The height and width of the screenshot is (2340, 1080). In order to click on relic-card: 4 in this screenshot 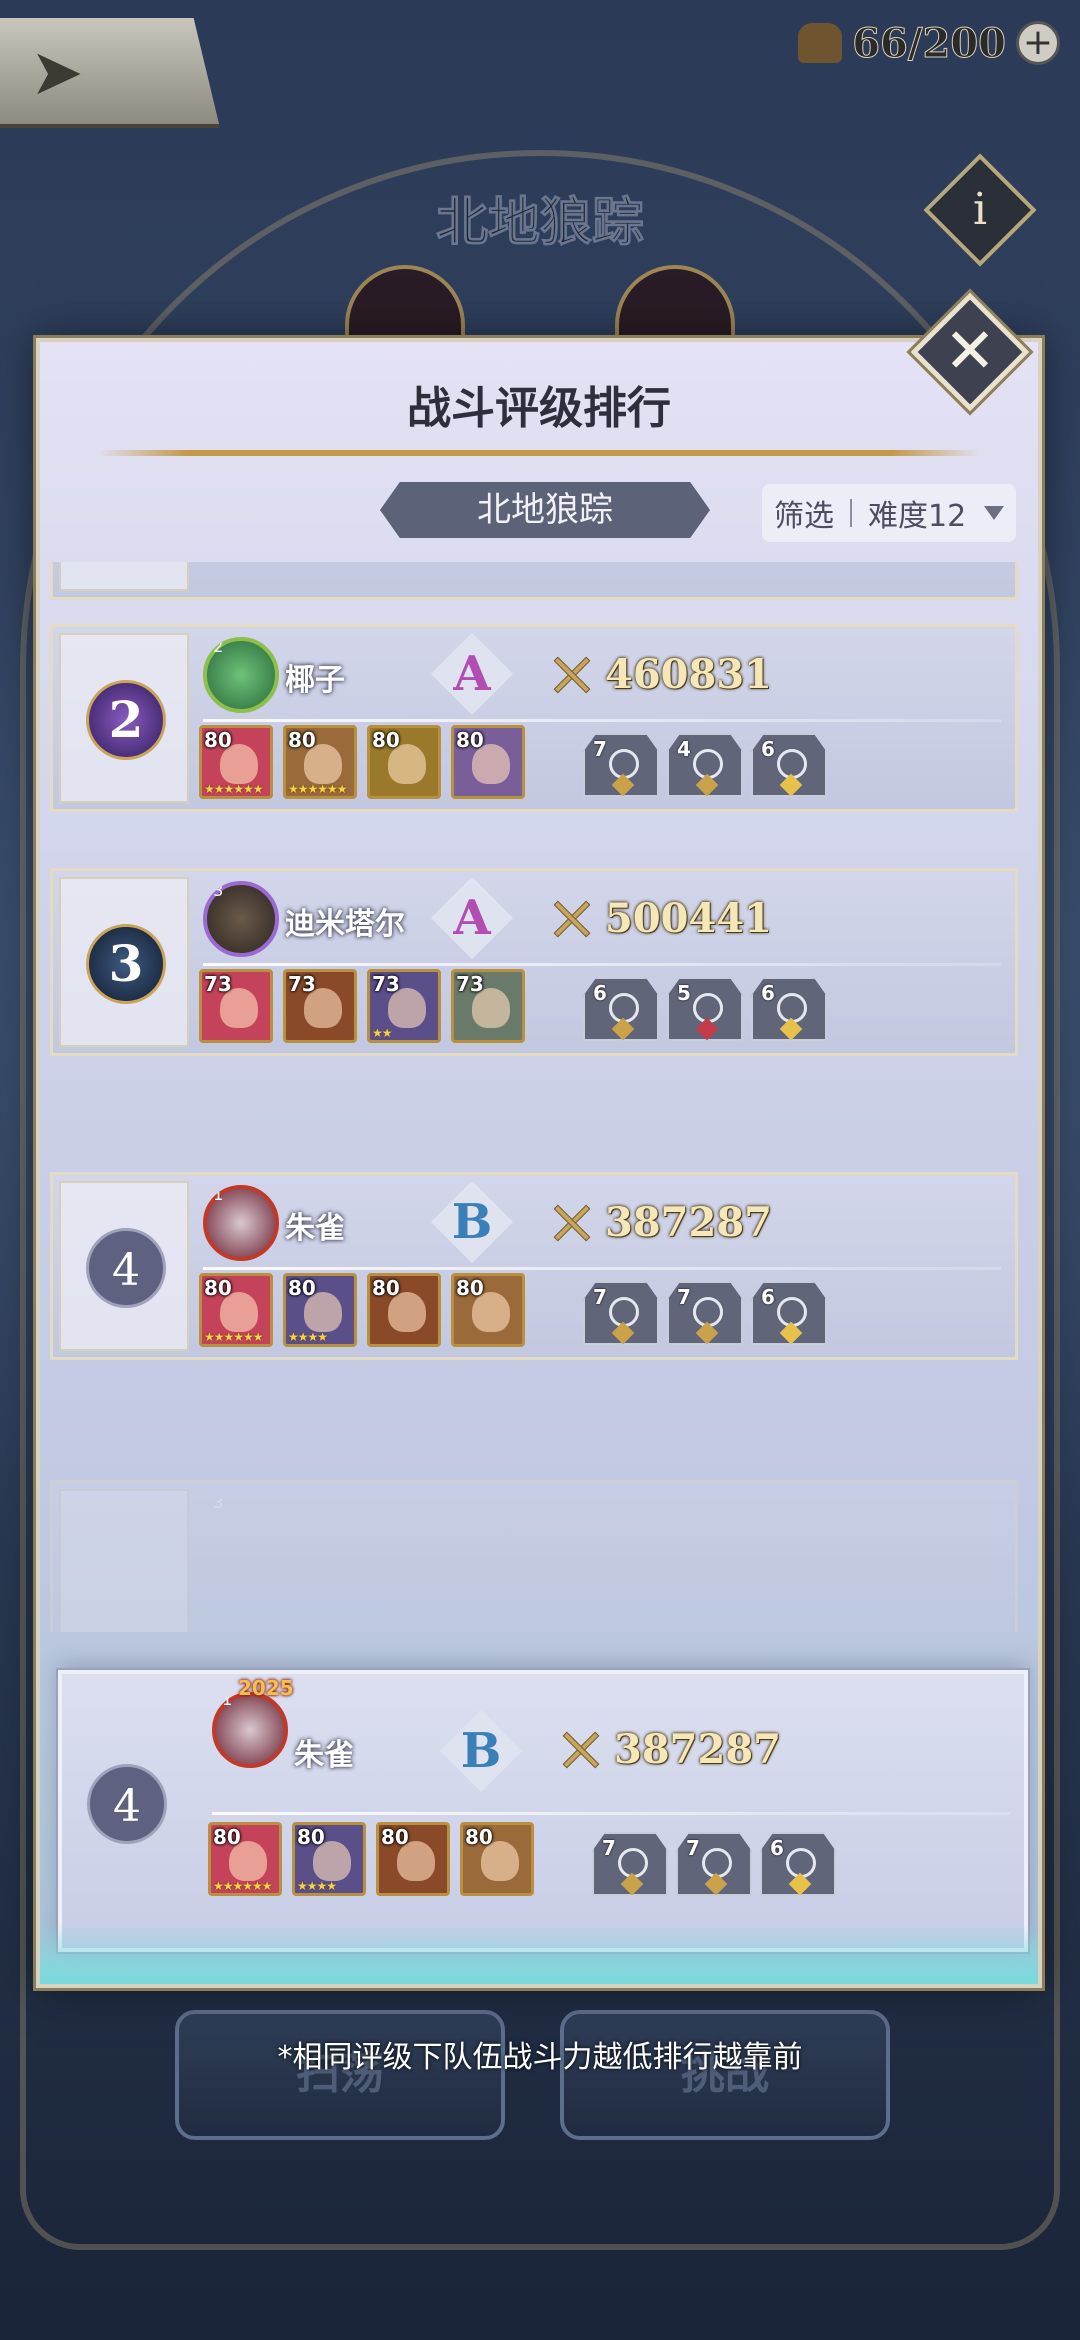, I will do `click(705, 765)`.